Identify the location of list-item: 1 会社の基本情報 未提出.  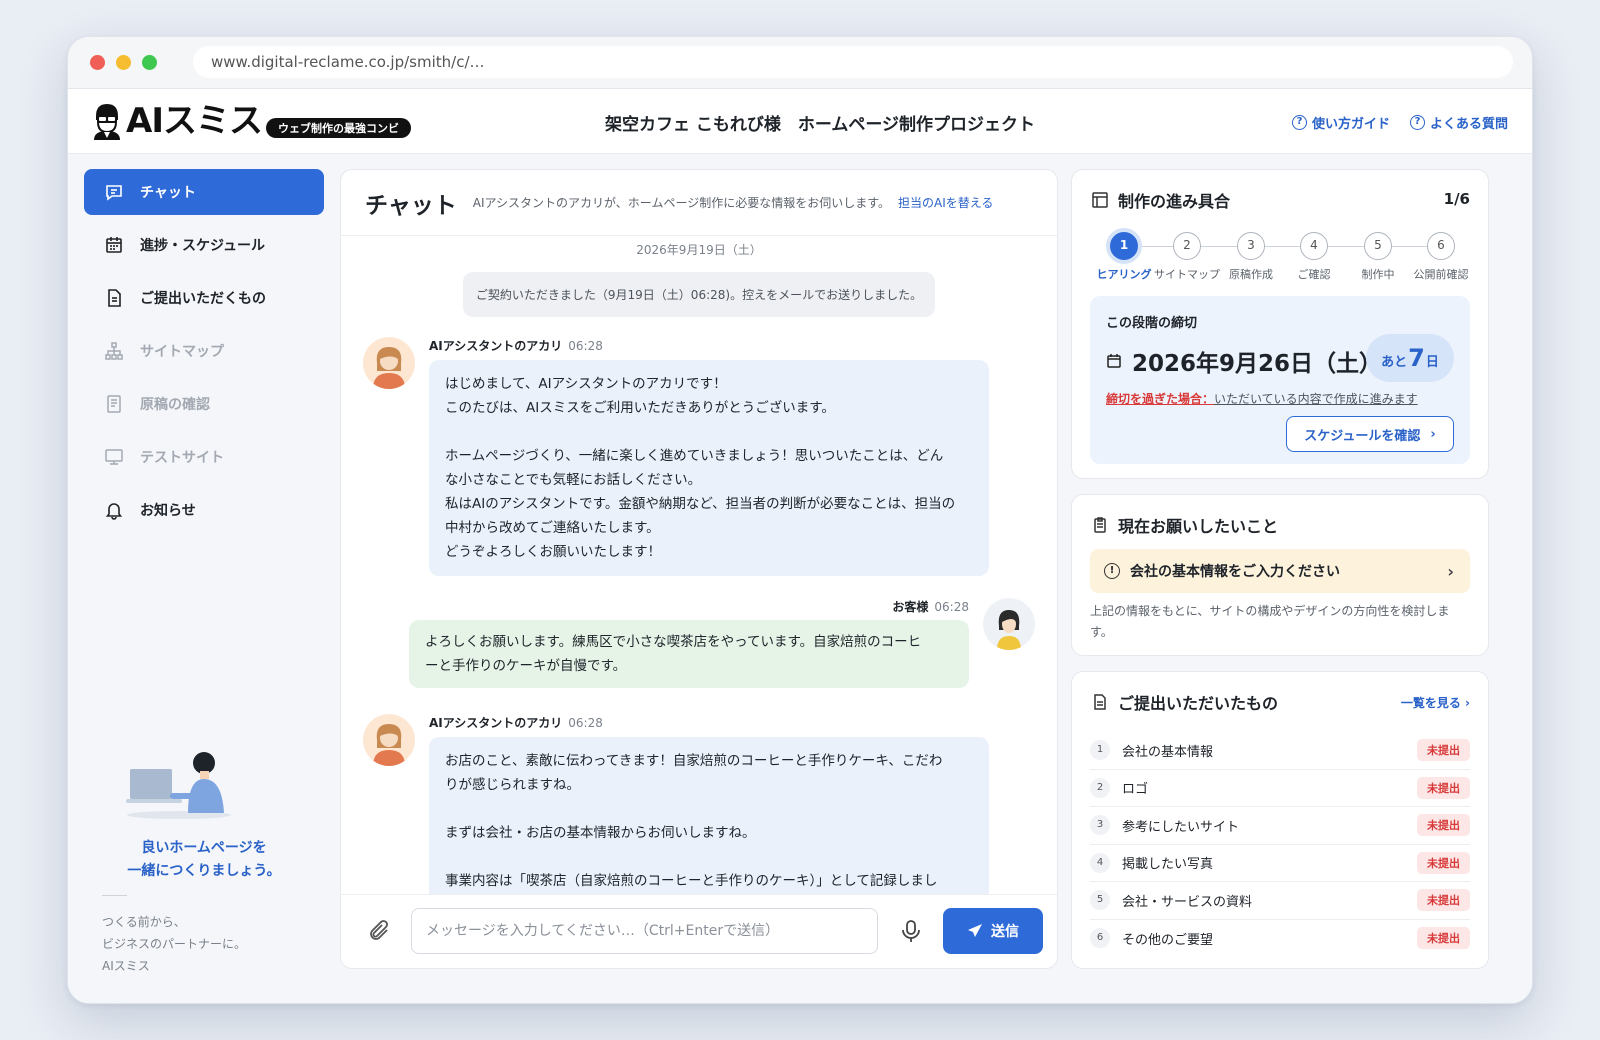
(1280, 751).